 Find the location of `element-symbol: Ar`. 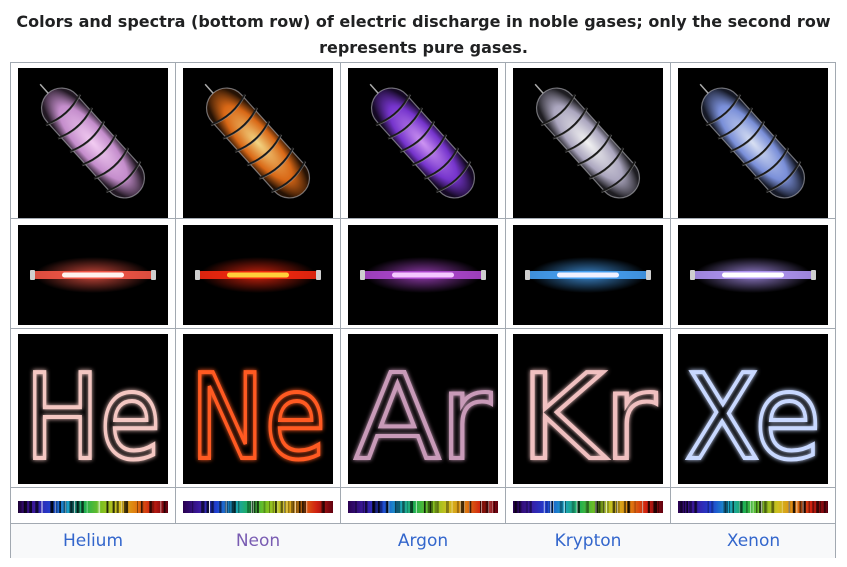

element-symbol: Ar is located at coordinates (423, 416).